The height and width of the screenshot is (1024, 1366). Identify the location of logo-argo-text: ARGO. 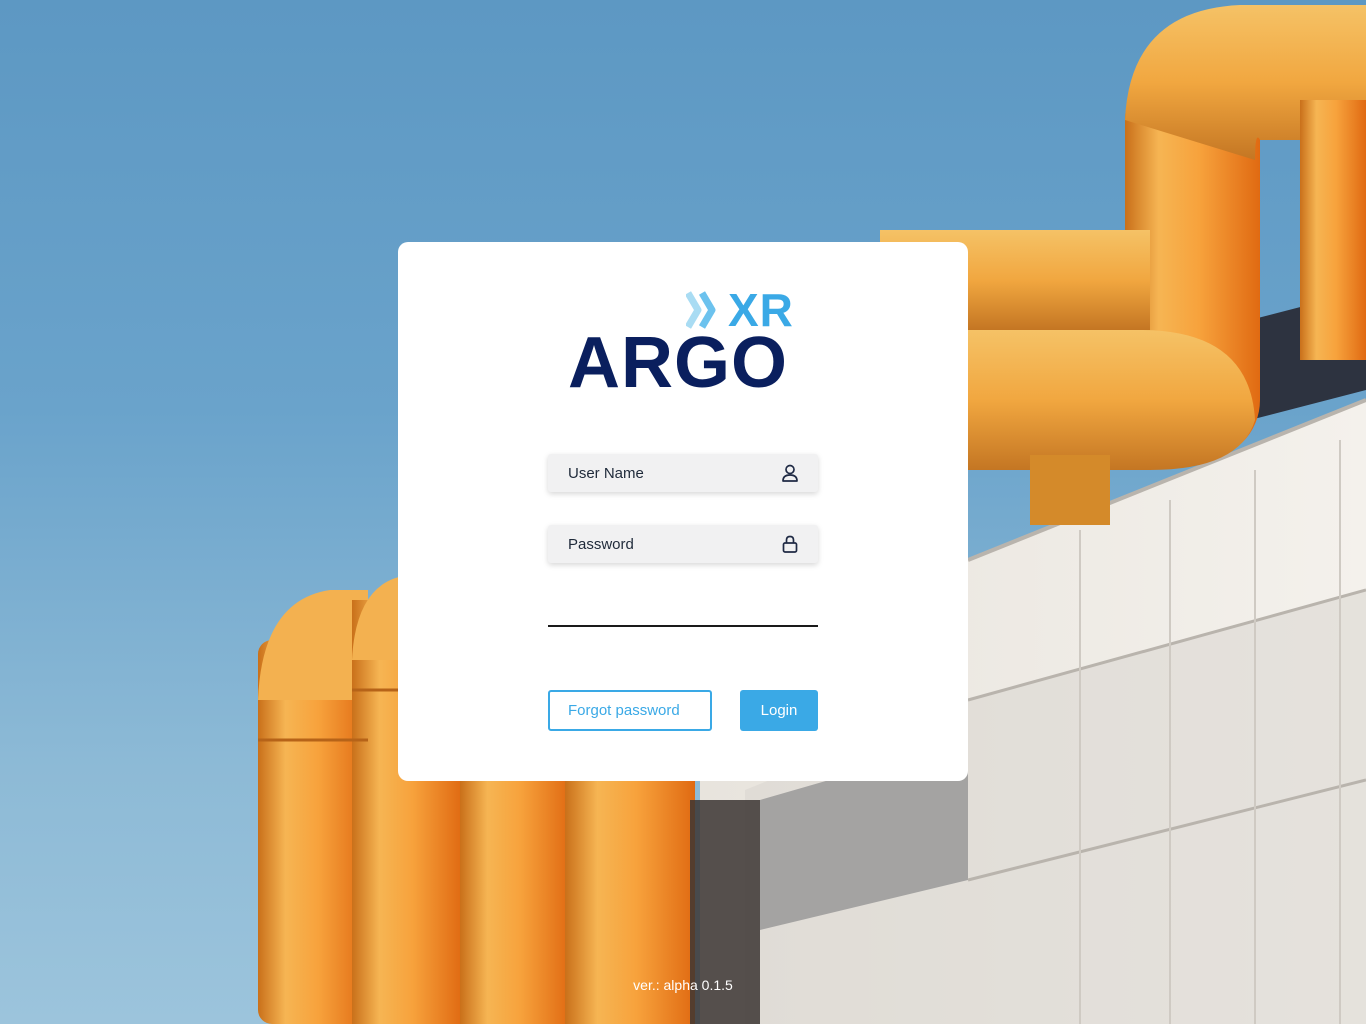
(678, 363).